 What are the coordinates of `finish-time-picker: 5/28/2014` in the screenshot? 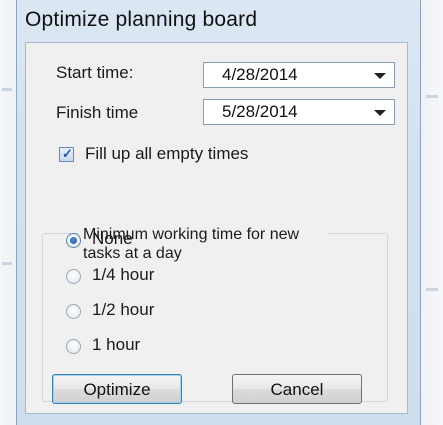 It's located at (299, 112).